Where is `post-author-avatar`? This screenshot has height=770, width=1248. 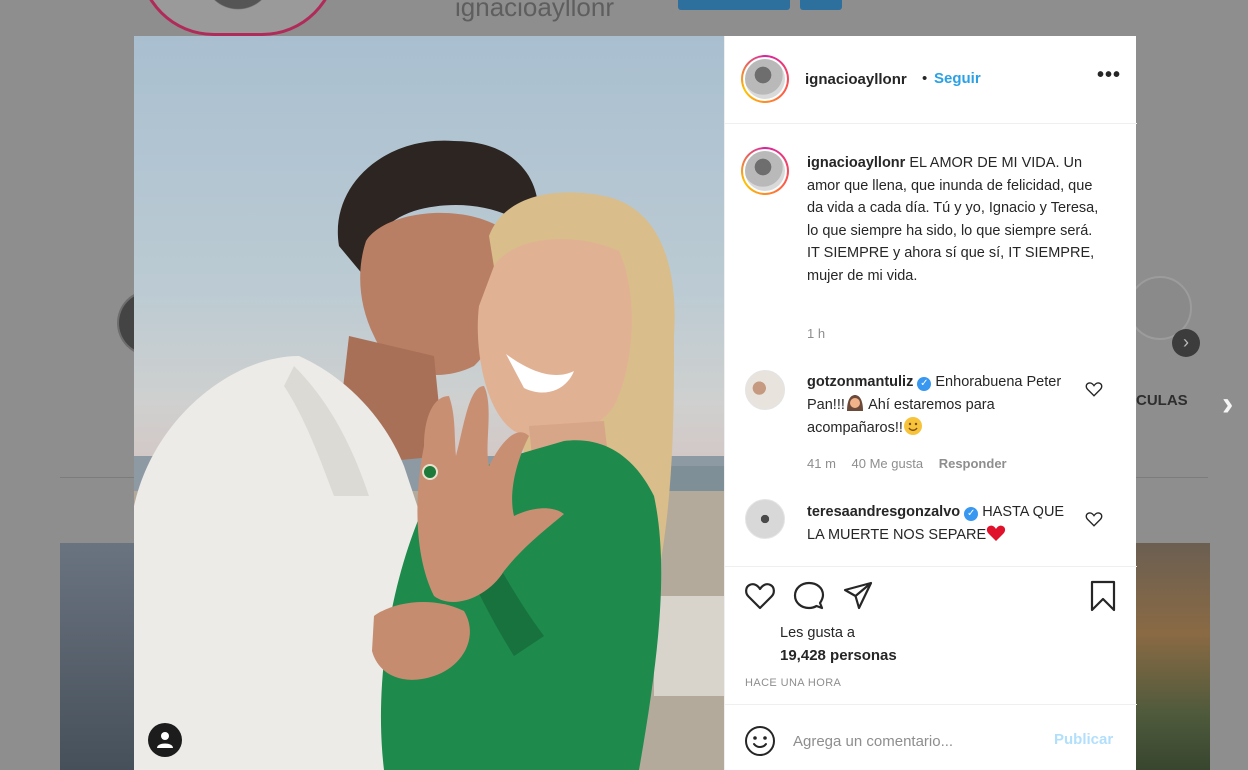
post-author-avatar is located at coordinates (765, 79).